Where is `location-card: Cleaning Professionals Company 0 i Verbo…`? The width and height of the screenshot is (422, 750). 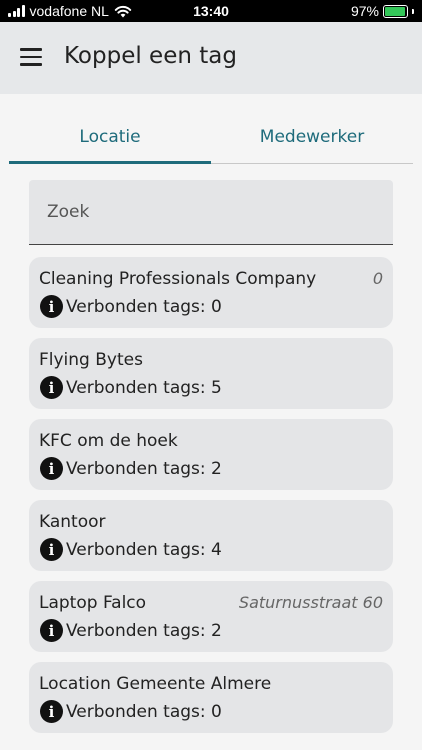
location-card: Cleaning Professionals Company 0 i Verbo… is located at coordinates (211, 292).